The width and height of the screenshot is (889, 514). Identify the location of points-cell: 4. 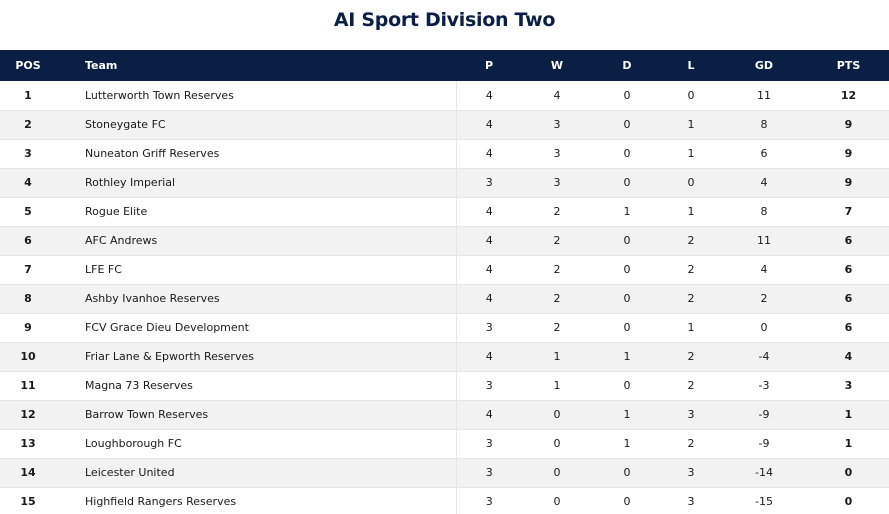
(848, 357).